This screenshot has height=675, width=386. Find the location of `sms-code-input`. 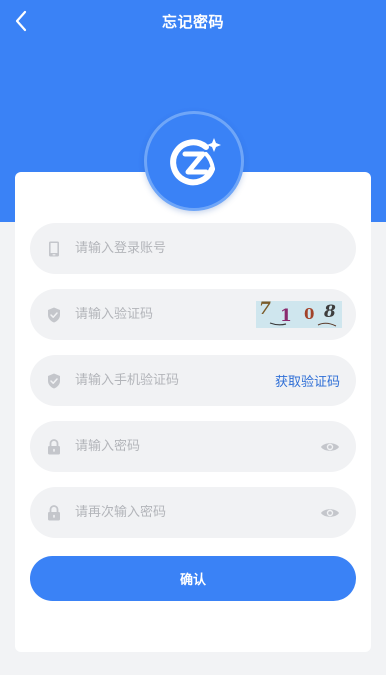

sms-code-input is located at coordinates (175, 380).